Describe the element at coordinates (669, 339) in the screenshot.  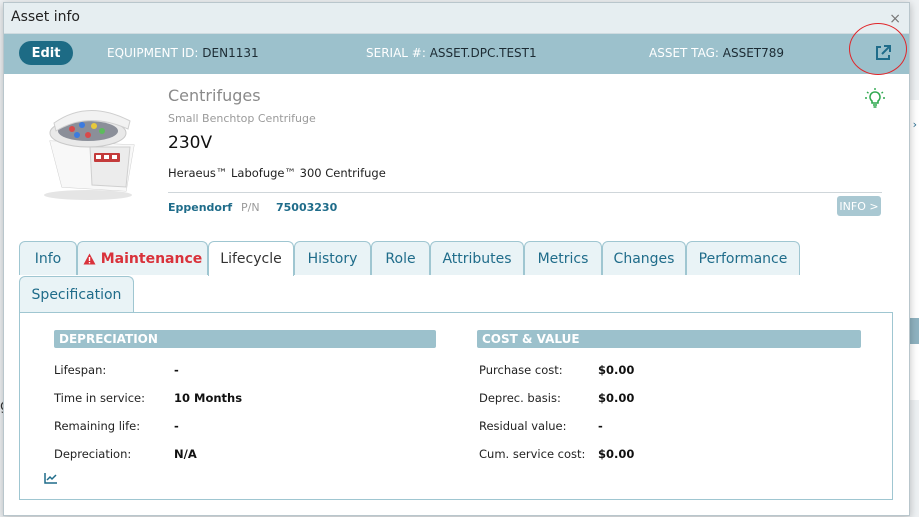
I see `cost-value-header: COST & VALUE` at that location.